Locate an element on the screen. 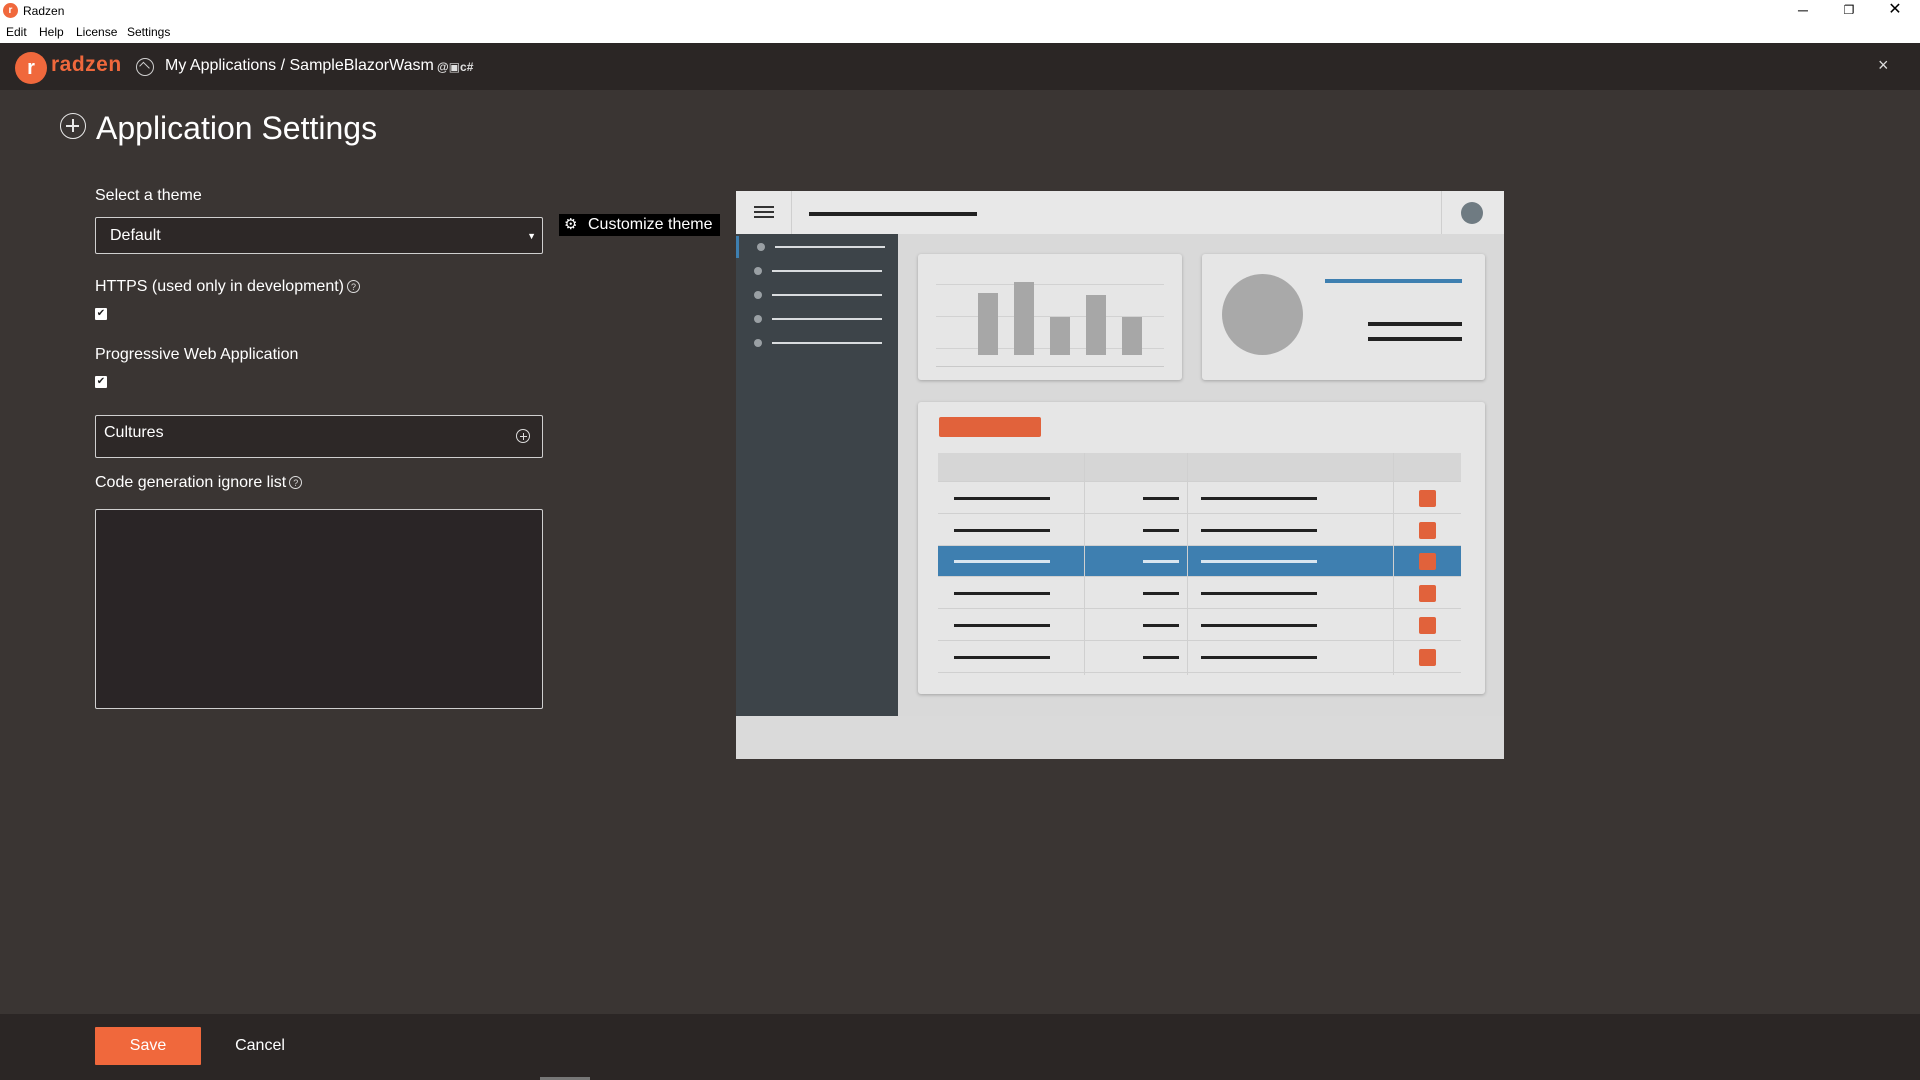  maximize-icon: ❐ is located at coordinates (1849, 11).